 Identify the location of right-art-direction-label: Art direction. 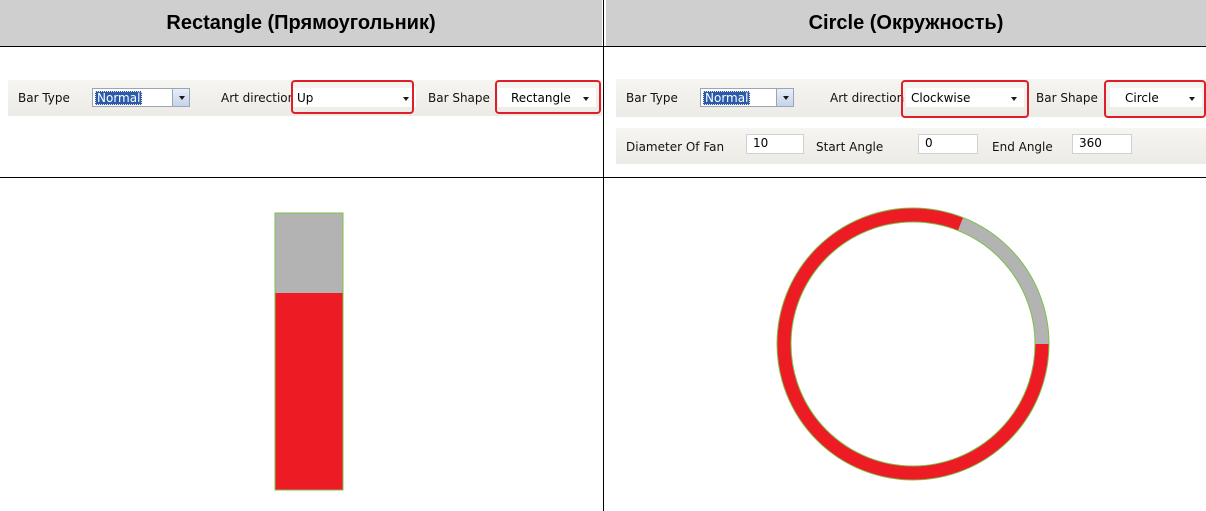
(867, 98).